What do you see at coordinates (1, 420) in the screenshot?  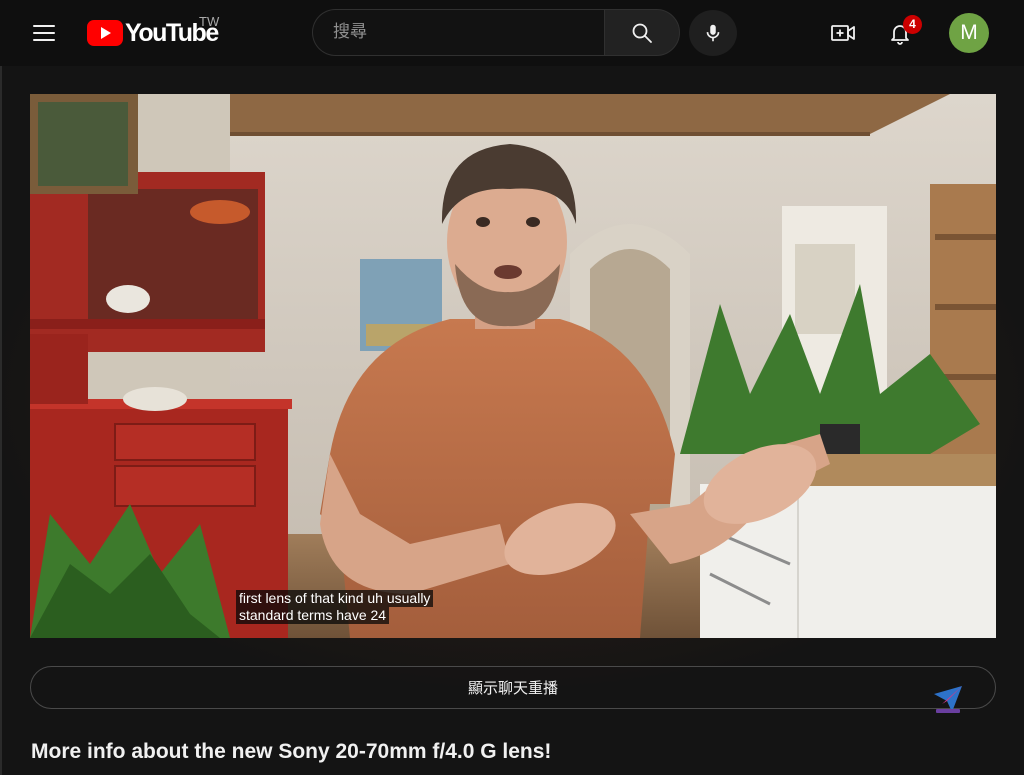 I see `window-edge` at bounding box center [1, 420].